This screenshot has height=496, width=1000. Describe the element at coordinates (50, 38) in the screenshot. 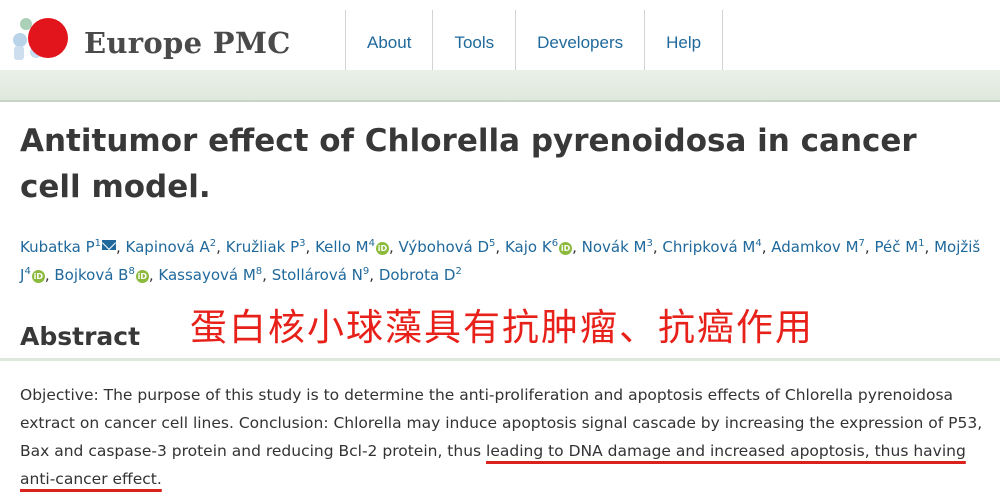

I see `europe-pmc-logo` at that location.